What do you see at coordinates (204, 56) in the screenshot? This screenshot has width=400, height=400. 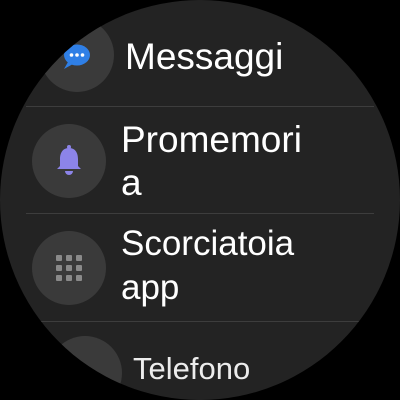 I see `app-label-messaggi: Messaggi` at bounding box center [204, 56].